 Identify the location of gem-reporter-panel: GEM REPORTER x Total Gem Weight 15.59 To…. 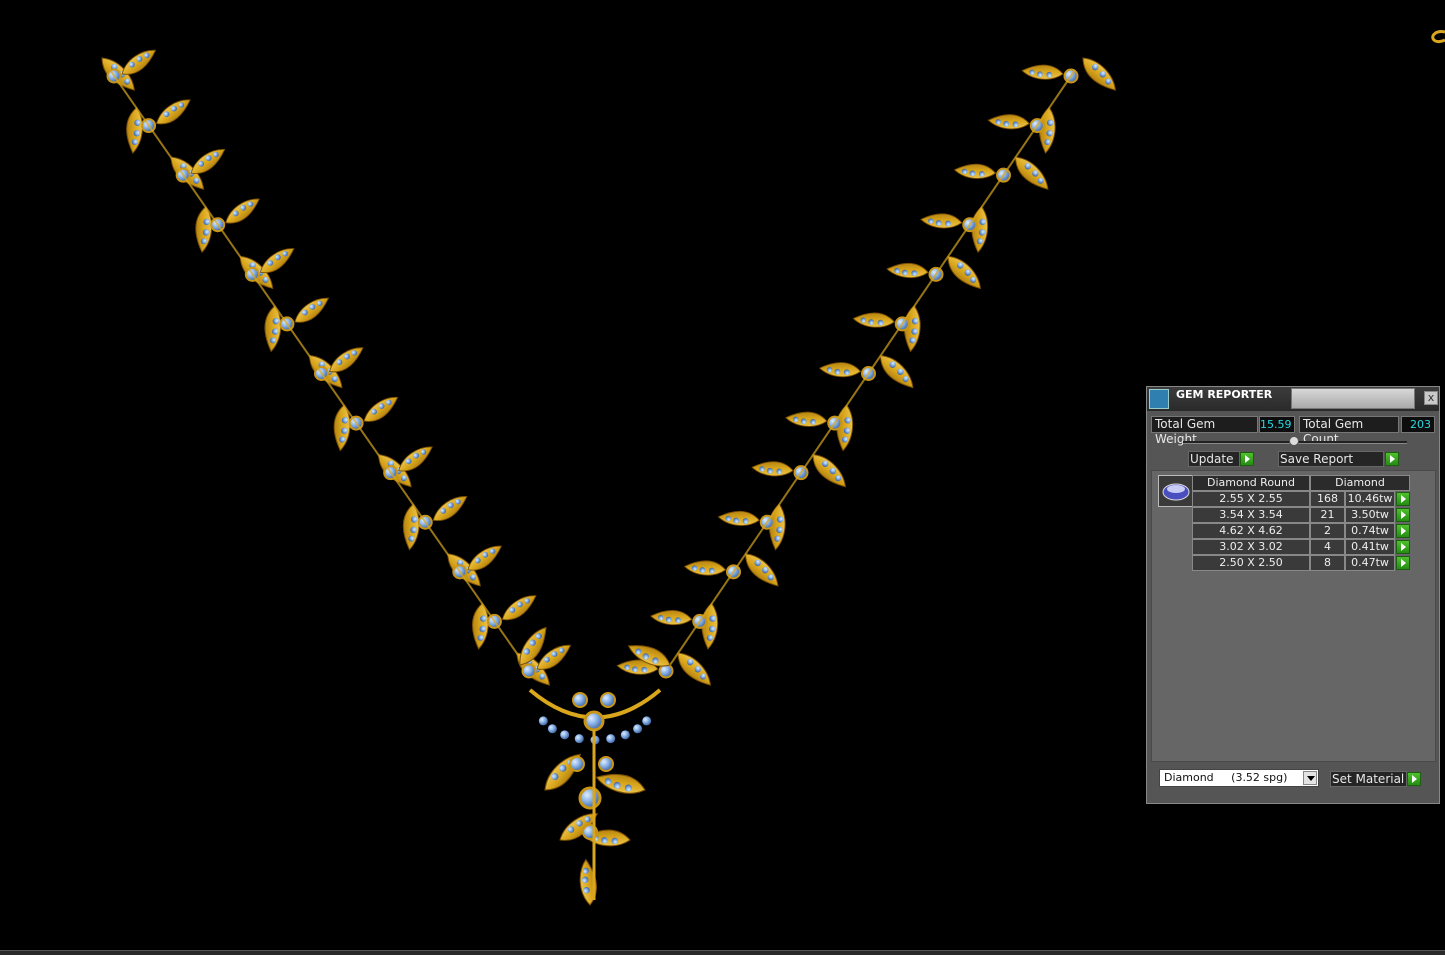
(1293, 595).